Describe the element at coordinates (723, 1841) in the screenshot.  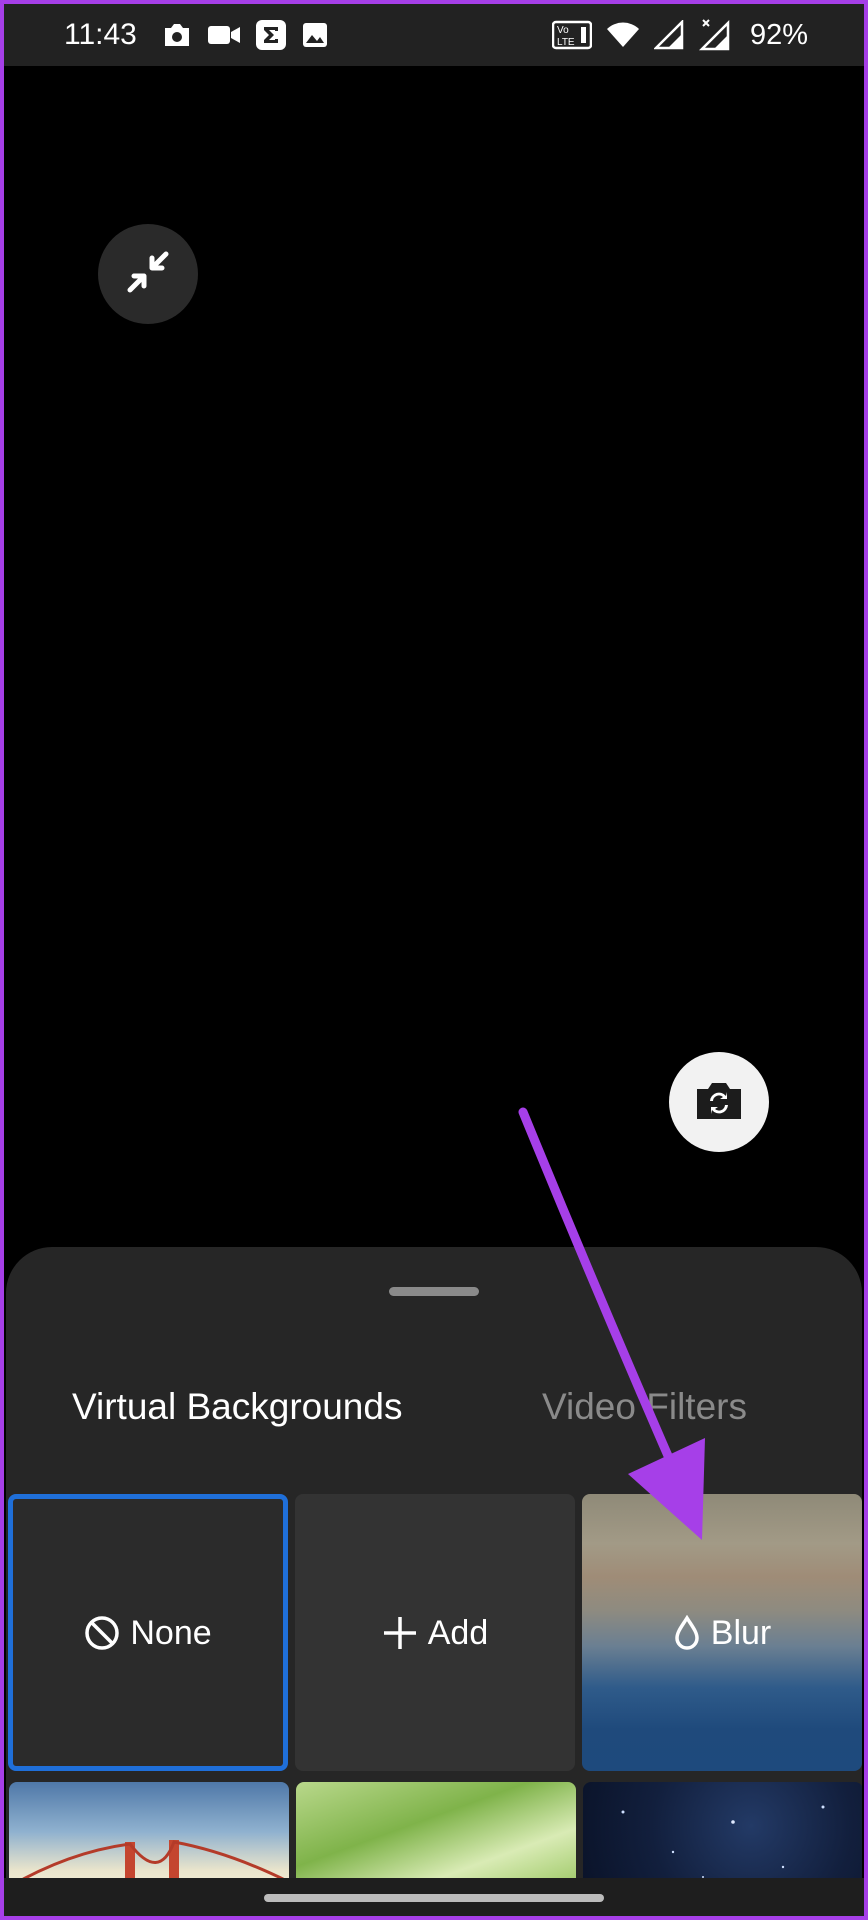
I see `stars-image` at that location.